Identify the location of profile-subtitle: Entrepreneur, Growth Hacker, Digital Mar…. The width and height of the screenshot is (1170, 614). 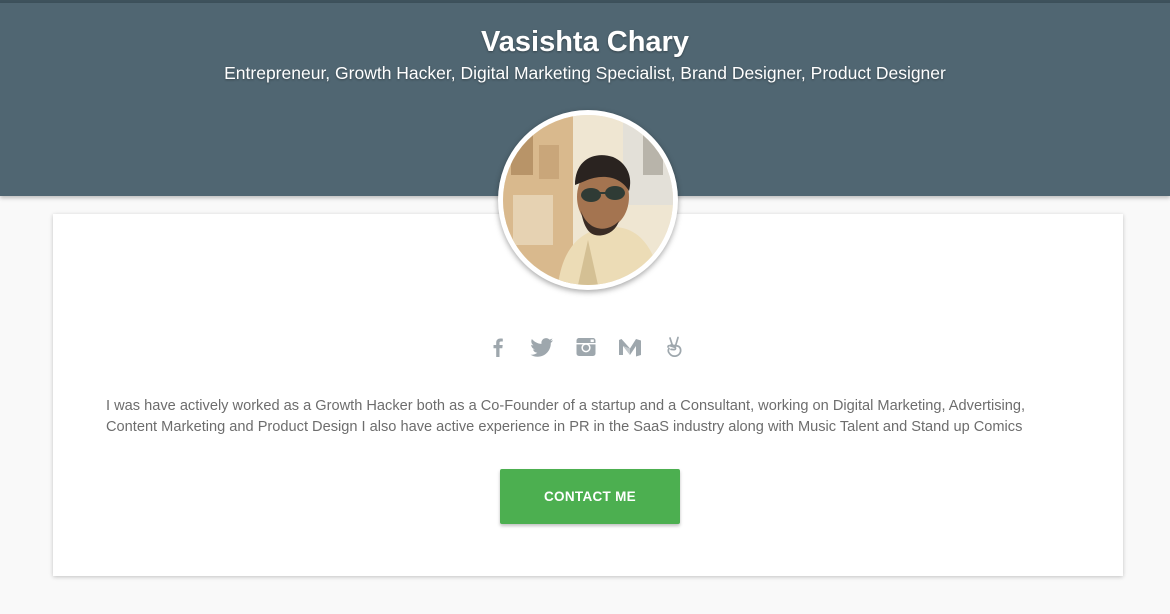
(585, 73).